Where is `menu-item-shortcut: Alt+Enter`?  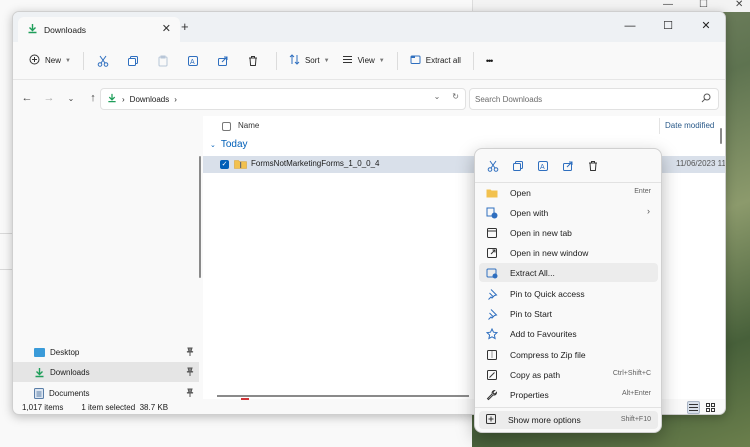 menu-item-shortcut: Alt+Enter is located at coordinates (636, 393).